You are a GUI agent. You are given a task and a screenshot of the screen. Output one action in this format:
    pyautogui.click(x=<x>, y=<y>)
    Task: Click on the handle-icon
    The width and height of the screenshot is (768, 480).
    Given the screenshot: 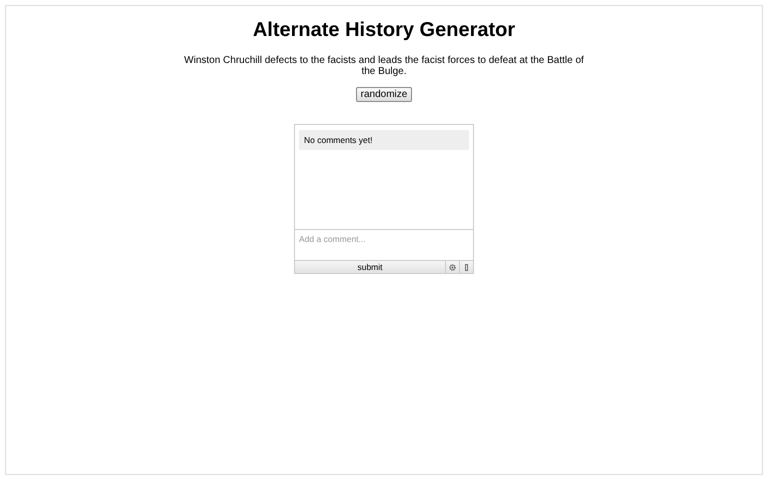 What is the action you would take?
    pyautogui.click(x=466, y=267)
    